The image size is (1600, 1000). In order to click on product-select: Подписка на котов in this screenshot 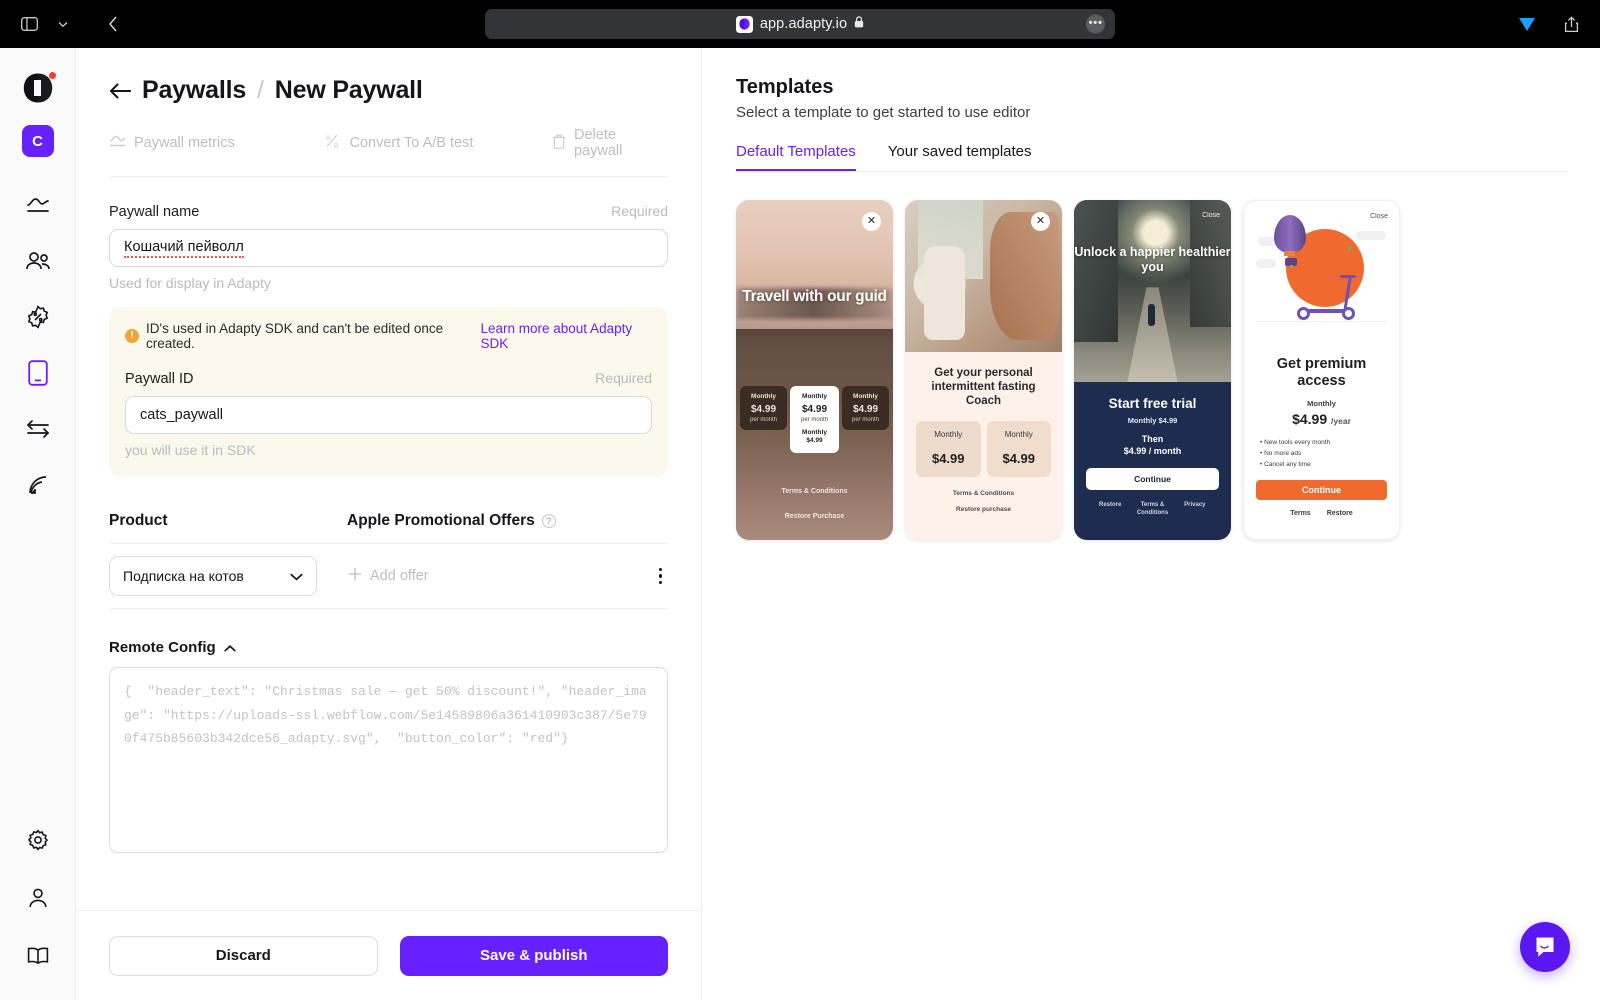, I will do `click(213, 576)`.